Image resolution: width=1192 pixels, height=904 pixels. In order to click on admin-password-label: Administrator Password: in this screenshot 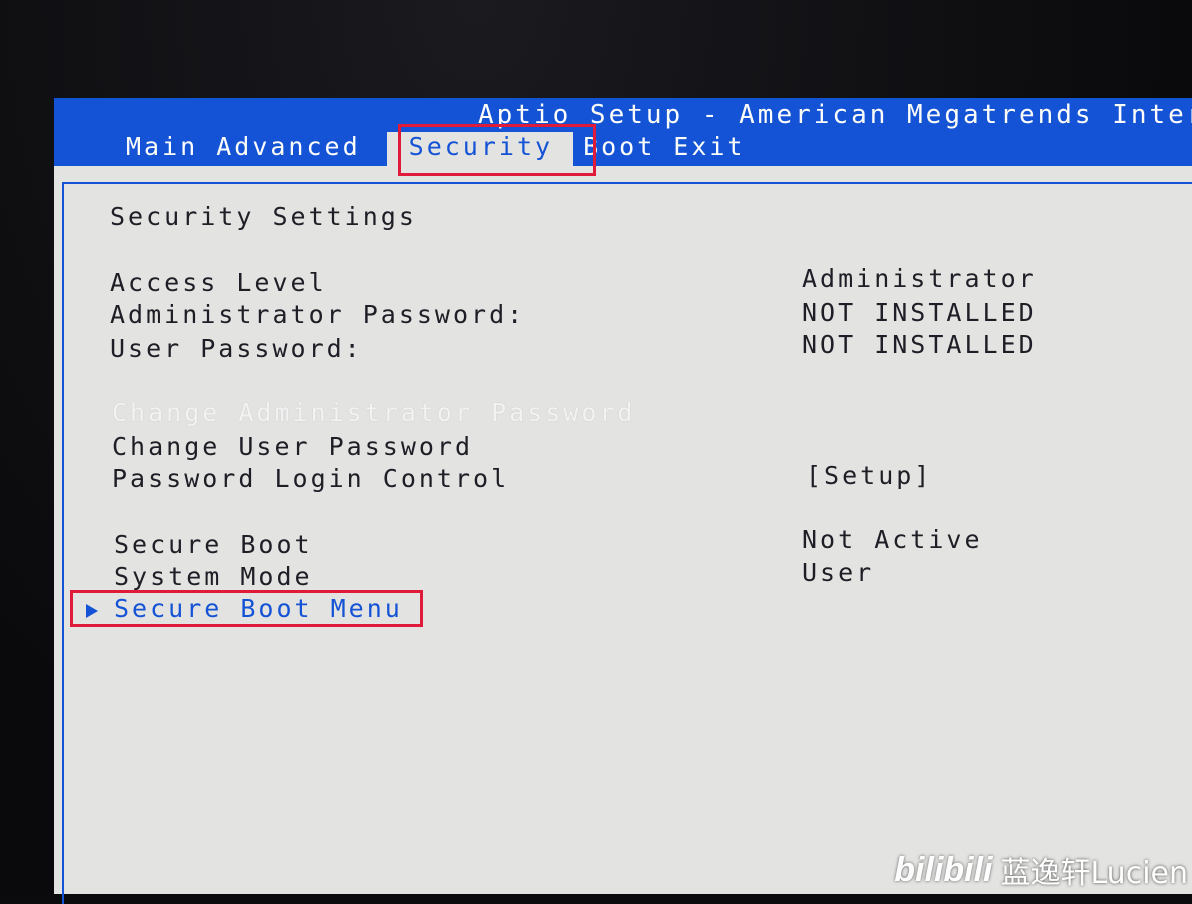, I will do `click(318, 314)`.